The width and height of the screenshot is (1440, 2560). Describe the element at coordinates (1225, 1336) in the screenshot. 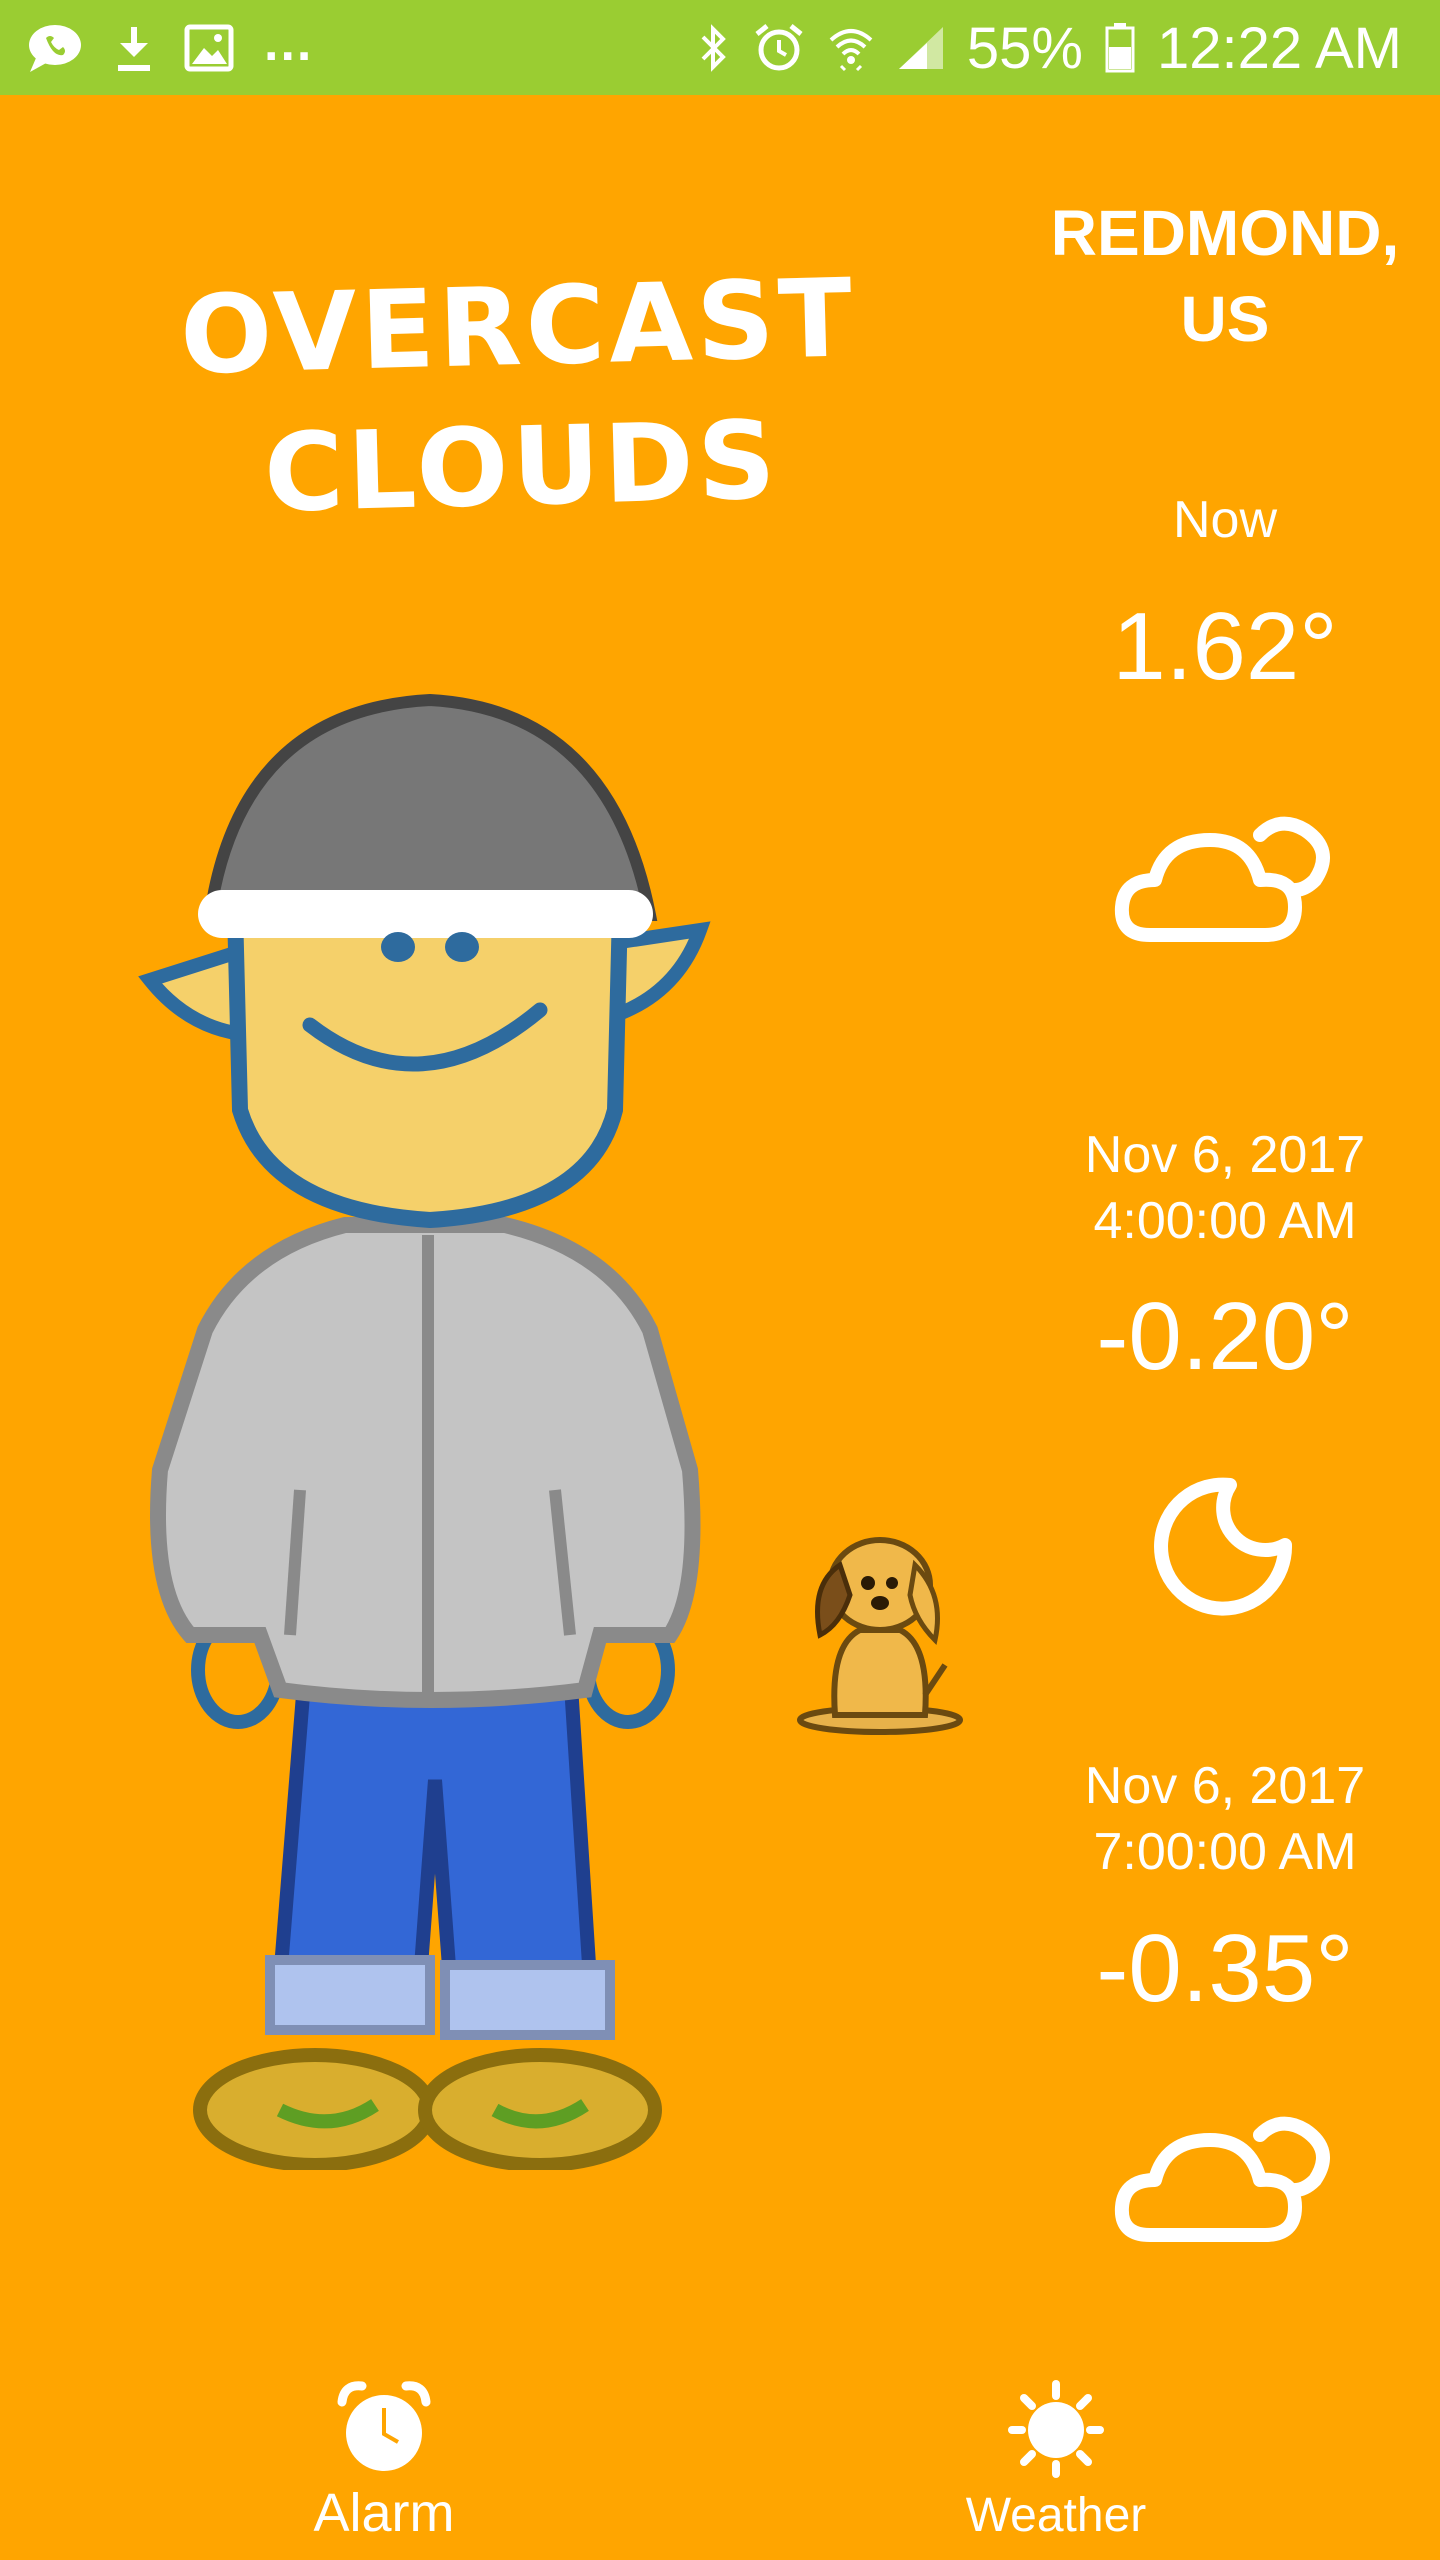

I see `temperature-forecast-1: -0.20°` at that location.